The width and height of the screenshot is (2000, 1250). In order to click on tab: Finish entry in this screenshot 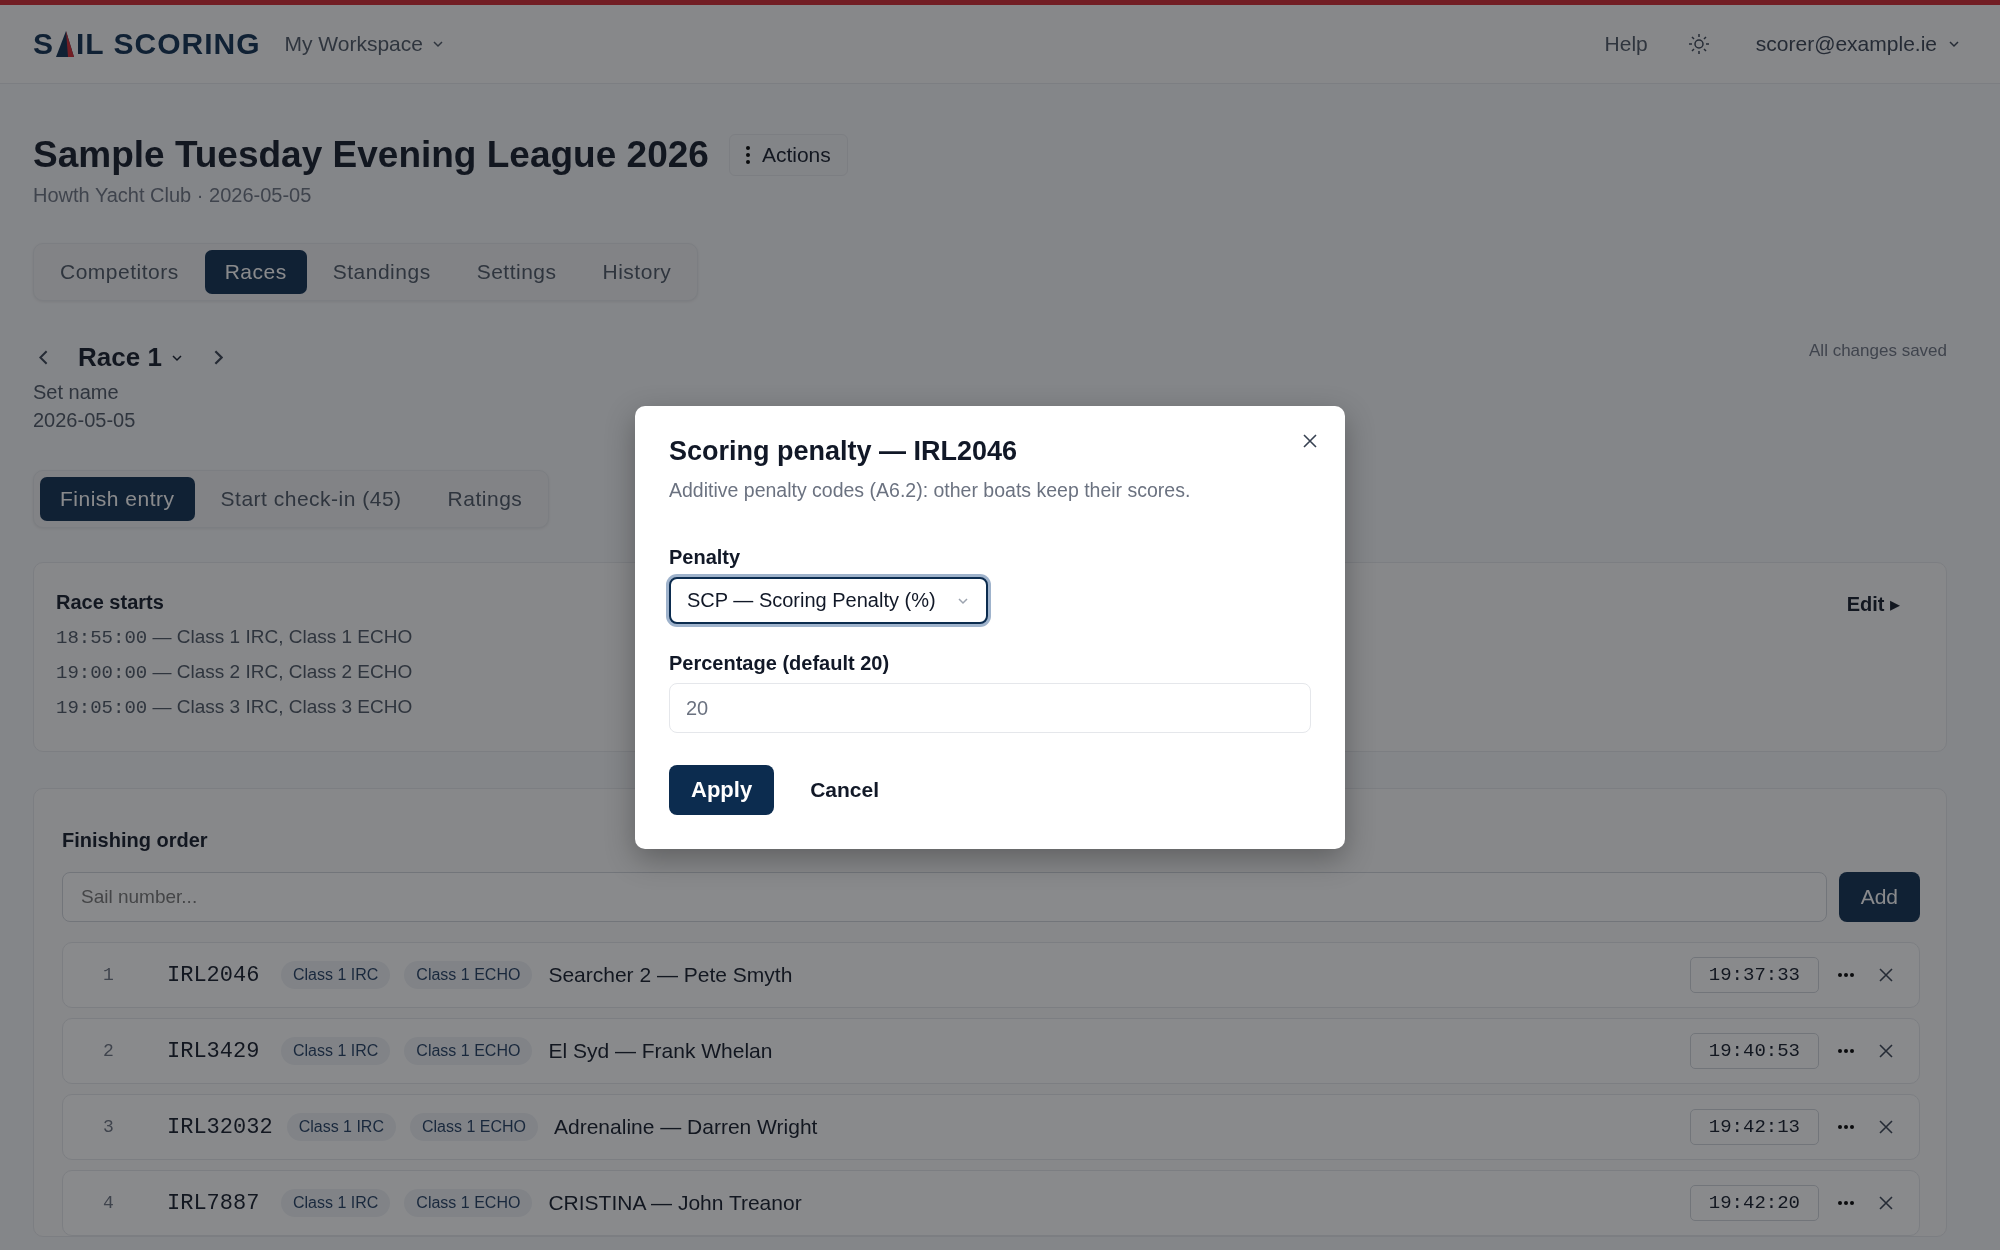, I will do `click(117, 499)`.